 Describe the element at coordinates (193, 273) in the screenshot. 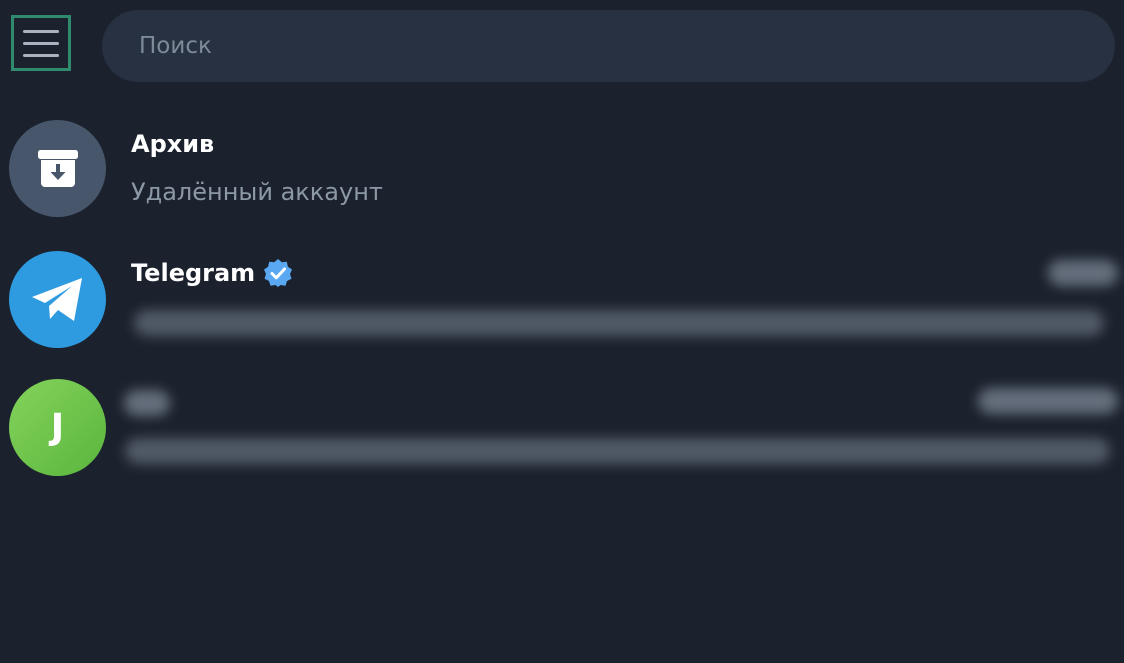

I see `chat-name: Telegram` at that location.